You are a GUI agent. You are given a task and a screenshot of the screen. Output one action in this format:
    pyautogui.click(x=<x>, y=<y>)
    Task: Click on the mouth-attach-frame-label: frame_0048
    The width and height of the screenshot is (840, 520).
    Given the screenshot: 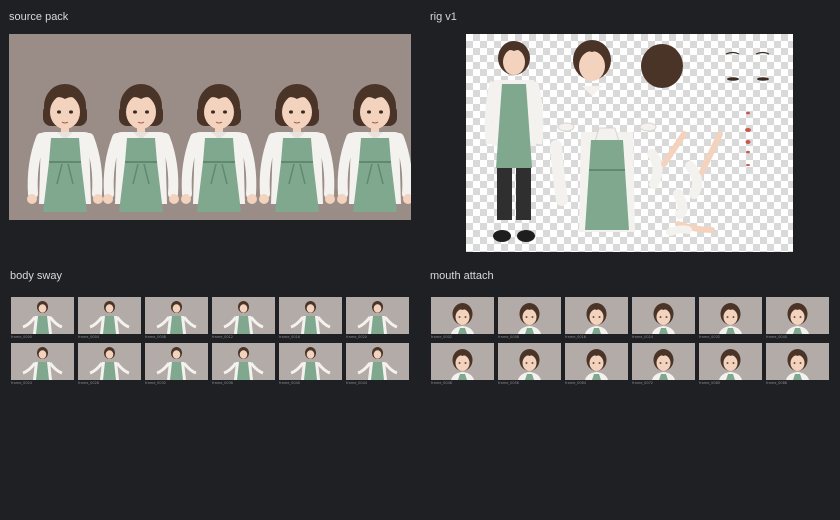 What is the action you would take?
    pyautogui.click(x=442, y=383)
    